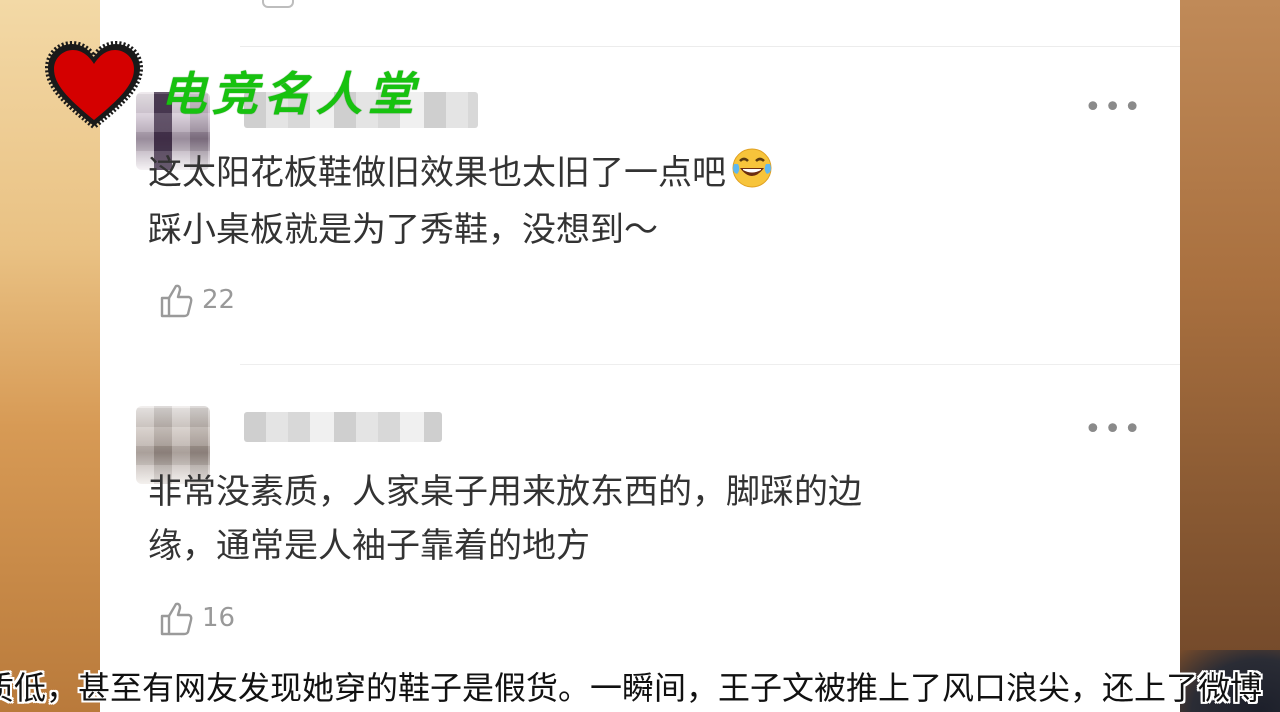 This screenshot has width=1280, height=712. I want to click on heart-logo-icon, so click(94, 85).